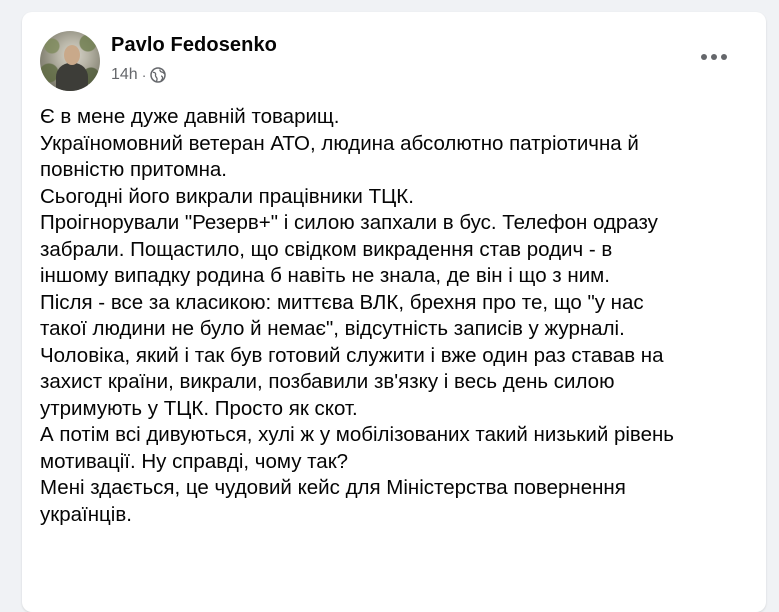 This screenshot has width=779, height=612. I want to click on avatar-body, so click(72, 77).